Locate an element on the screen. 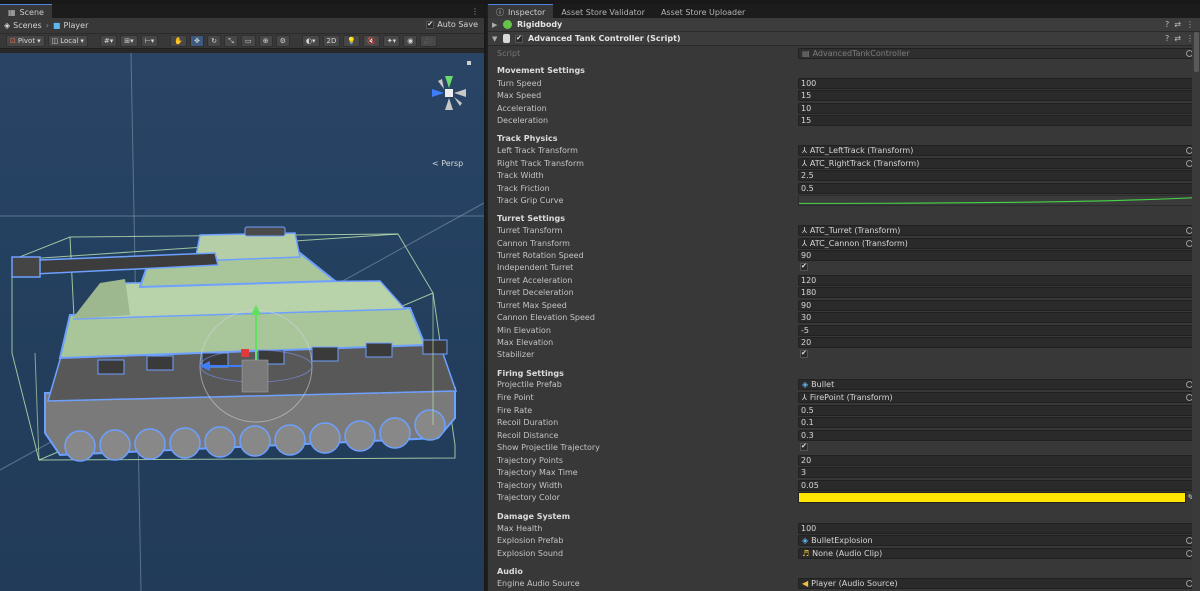  draw-mode-icon: ◐▾ is located at coordinates (310, 41).